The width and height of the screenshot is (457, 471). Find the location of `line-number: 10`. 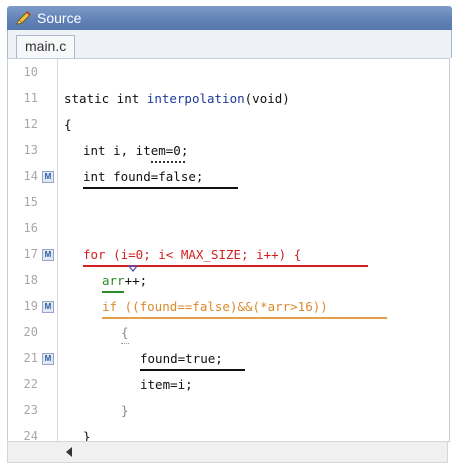

line-number: 10 is located at coordinates (30, 72).